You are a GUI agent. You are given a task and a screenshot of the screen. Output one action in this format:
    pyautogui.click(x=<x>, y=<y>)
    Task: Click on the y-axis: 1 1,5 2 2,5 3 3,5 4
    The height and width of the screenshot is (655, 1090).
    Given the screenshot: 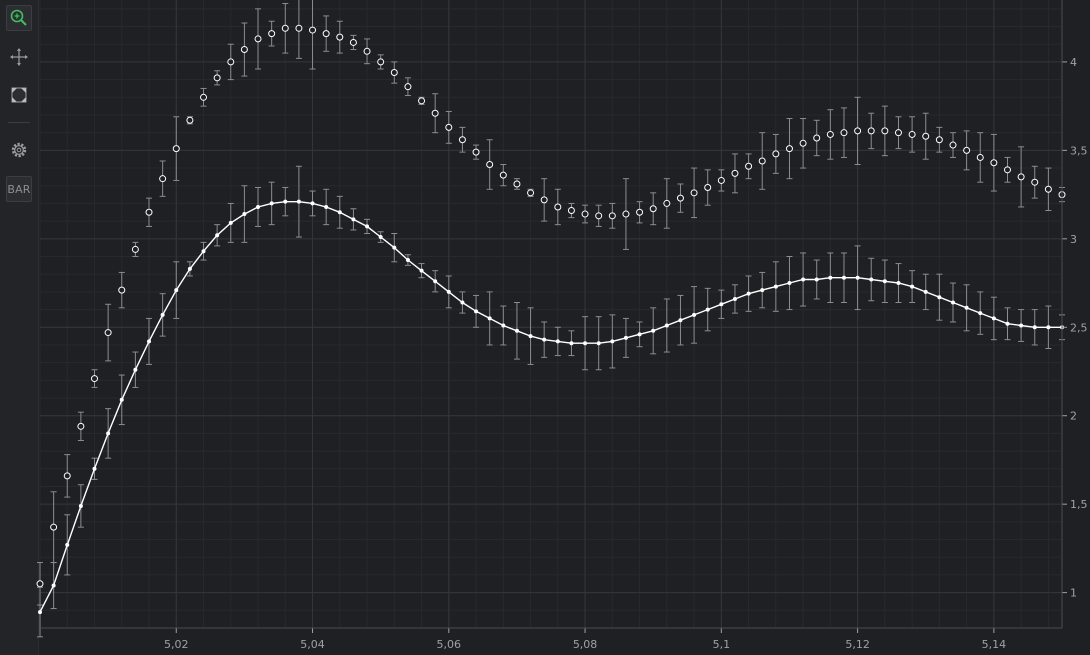 What is the action you would take?
    pyautogui.click(x=1074, y=314)
    